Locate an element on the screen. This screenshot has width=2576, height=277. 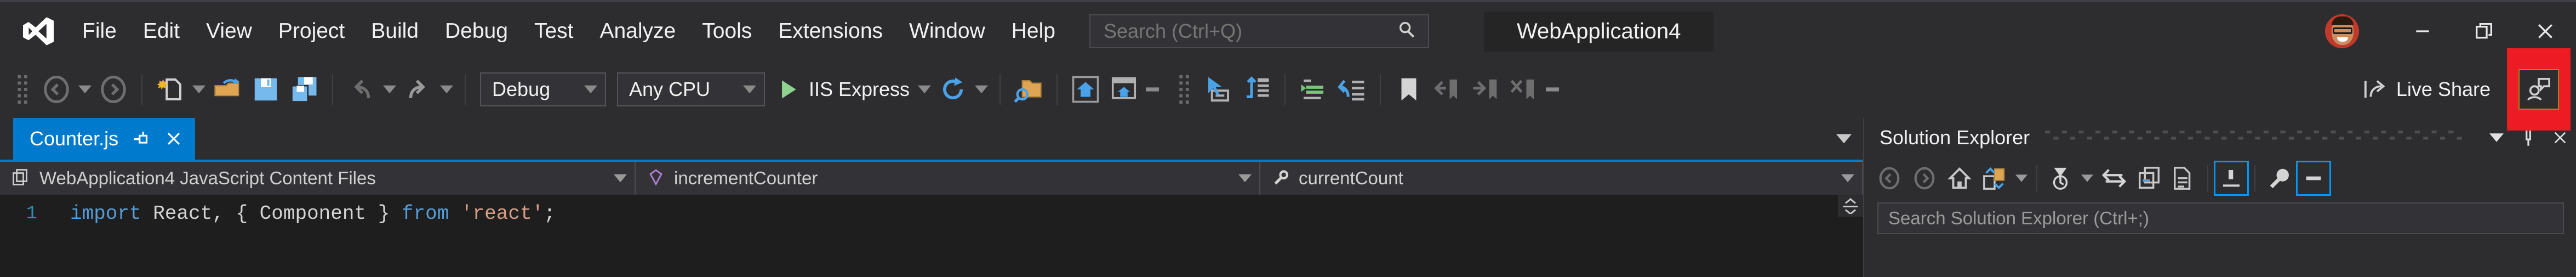
se-collapse-all-button is located at coordinates (2150, 179).